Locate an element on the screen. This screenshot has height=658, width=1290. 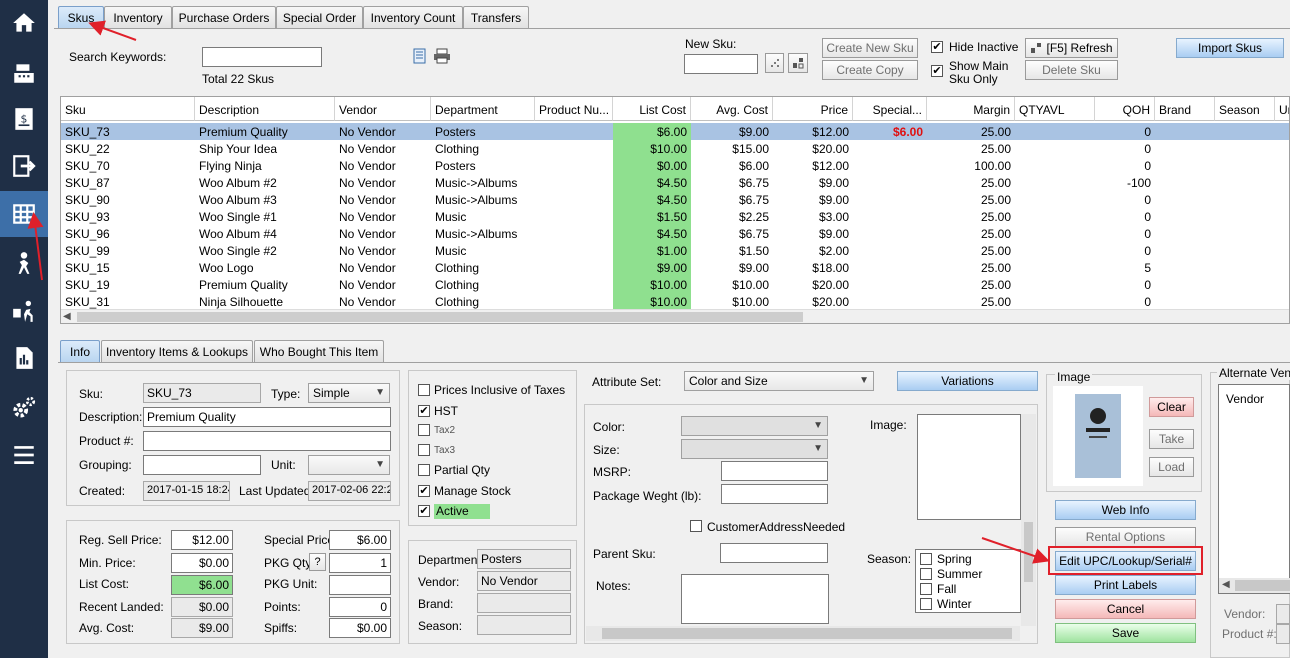
product-field is located at coordinates (267, 441).